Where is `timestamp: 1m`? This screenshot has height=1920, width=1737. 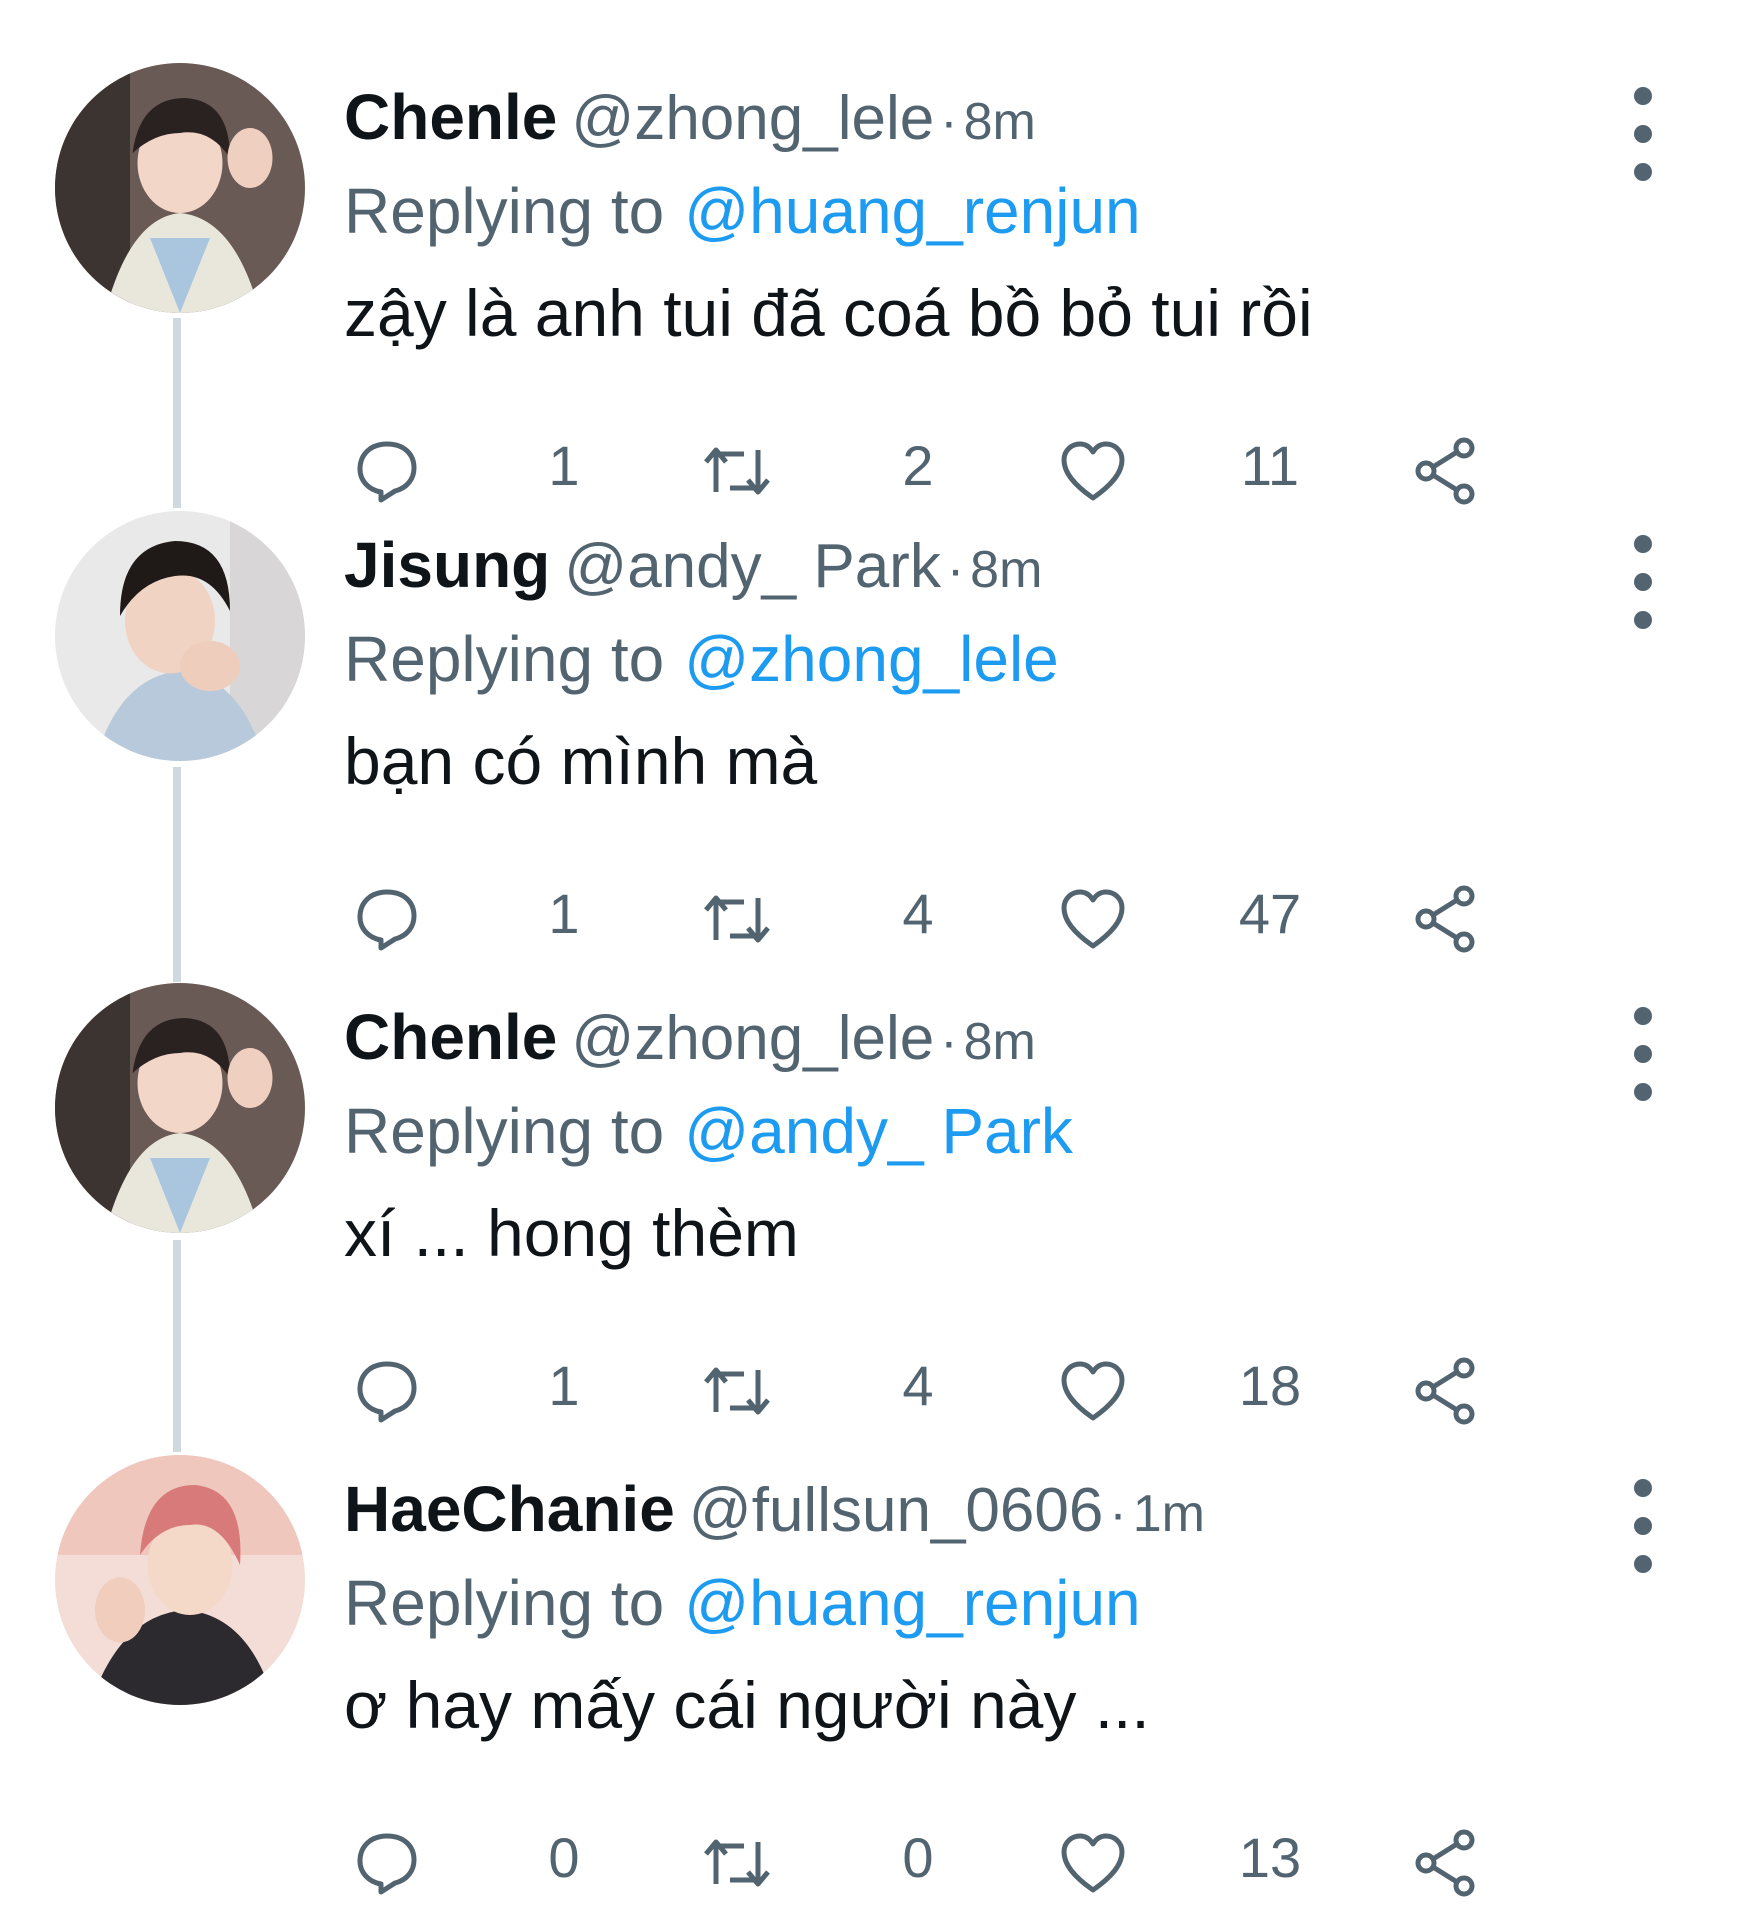
timestamp: 1m is located at coordinates (1169, 1514).